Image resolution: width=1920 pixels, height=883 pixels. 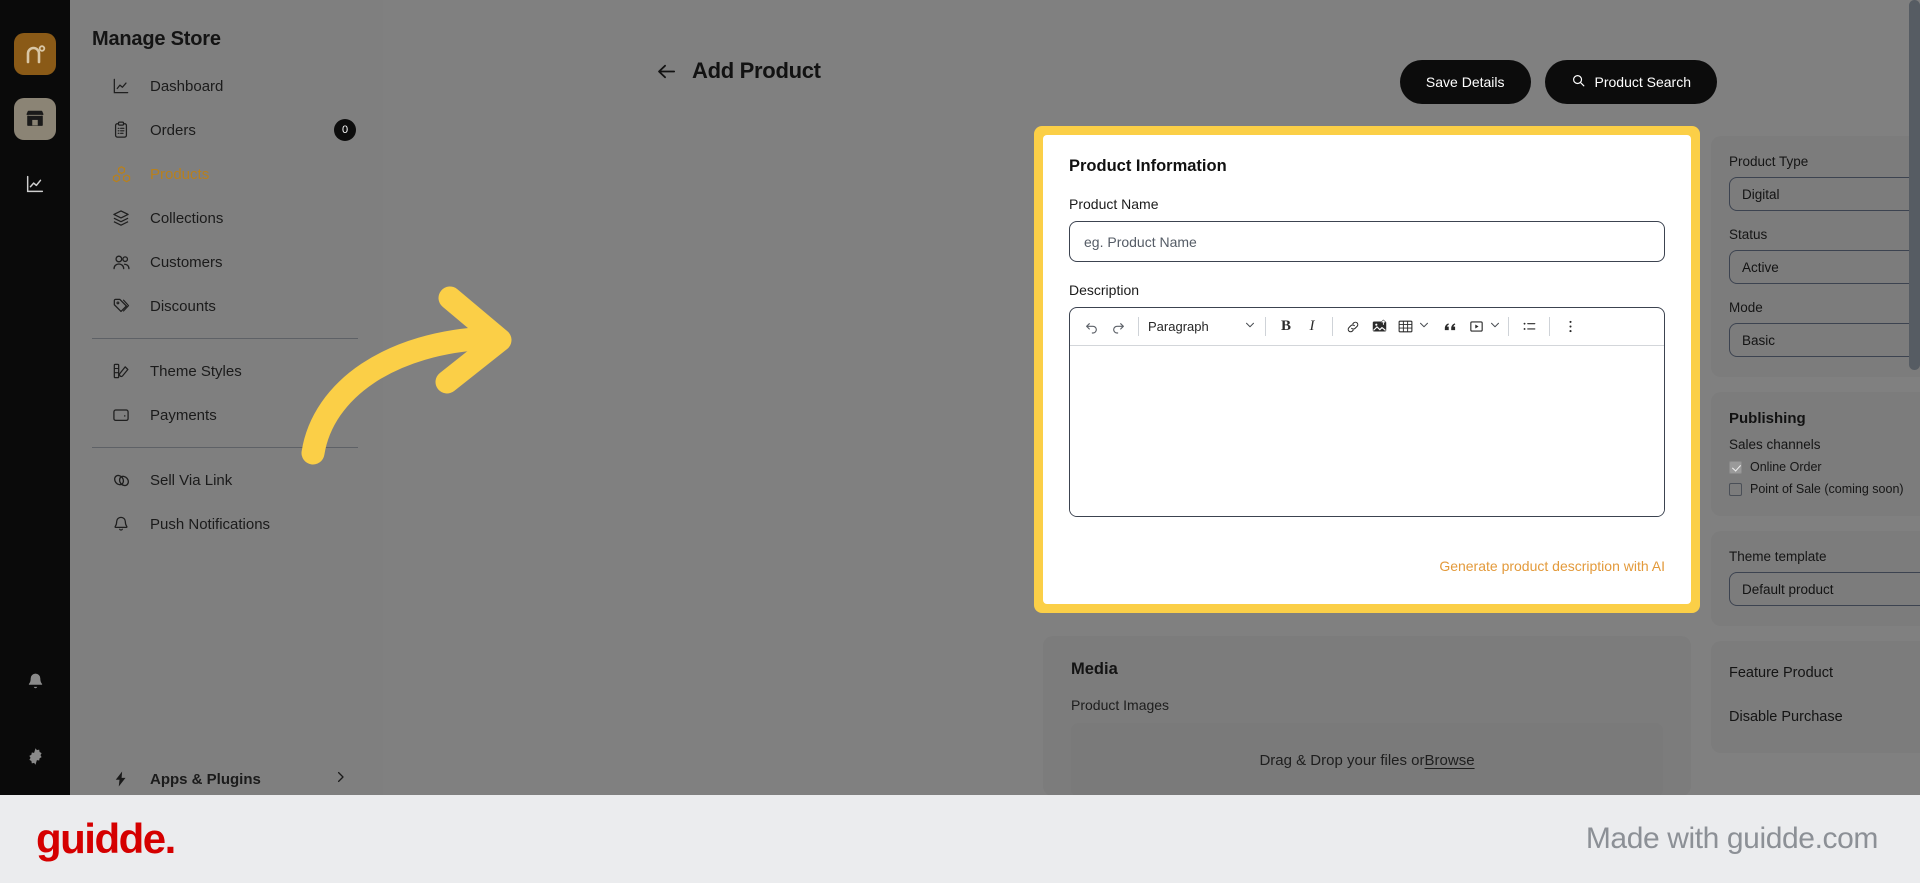 I want to click on sidebar-item-label: Discounts, so click(x=183, y=306).